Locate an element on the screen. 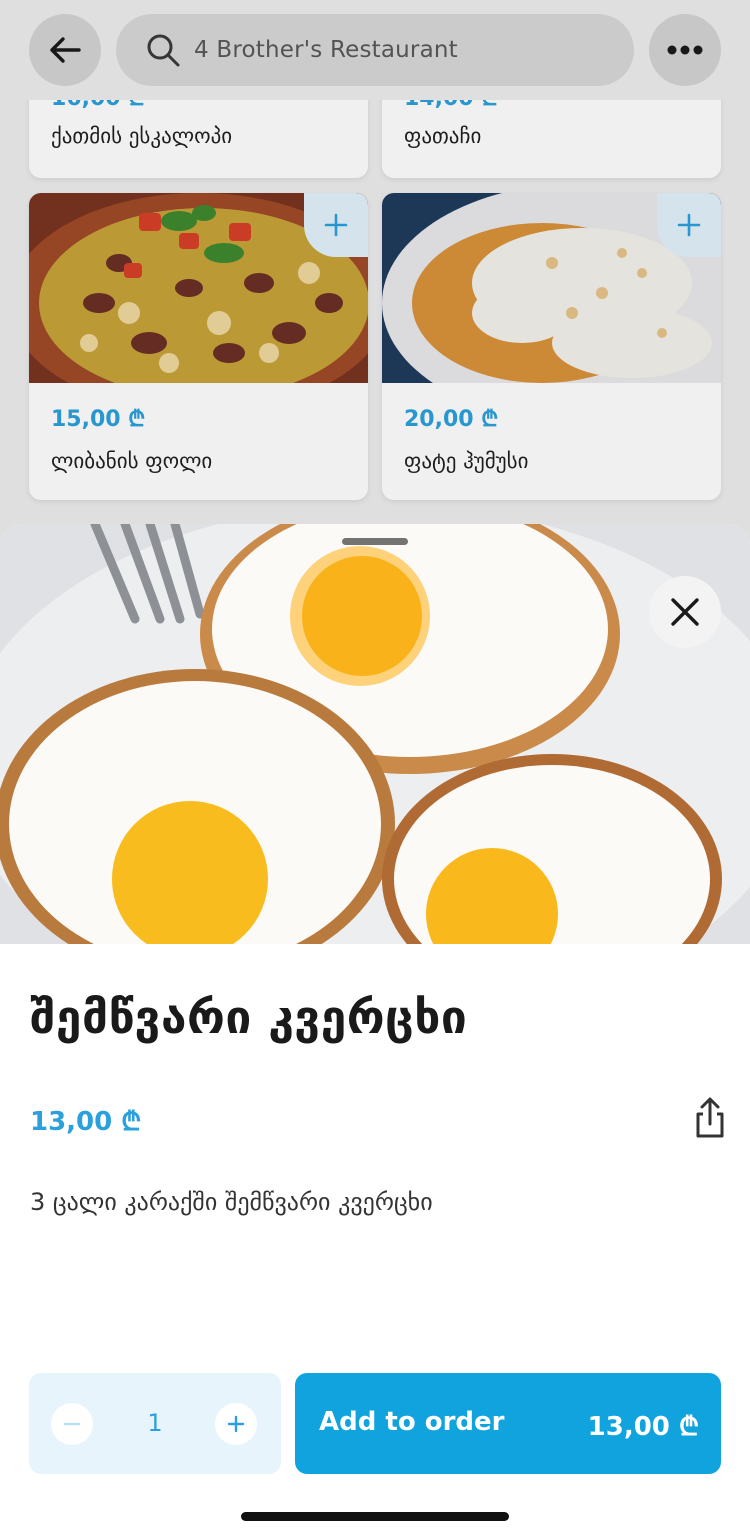 This screenshot has height=1536, width=750. close-button is located at coordinates (685, 612).